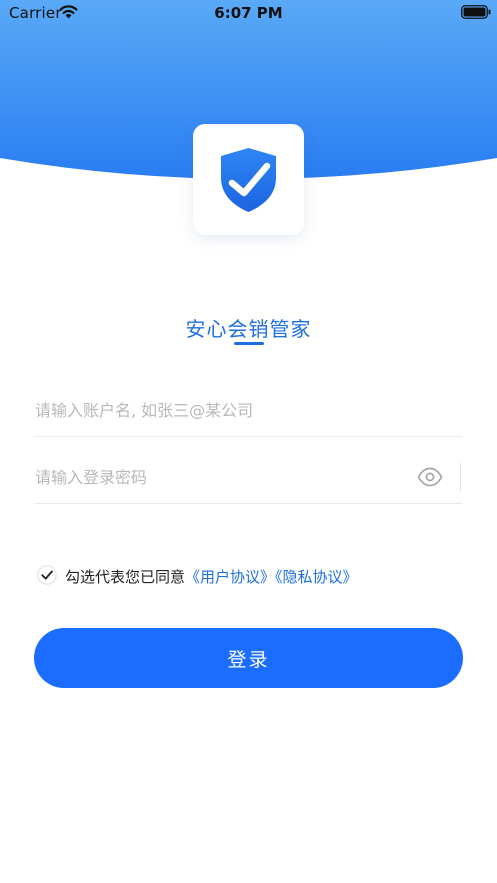  I want to click on password-input, so click(220, 477).